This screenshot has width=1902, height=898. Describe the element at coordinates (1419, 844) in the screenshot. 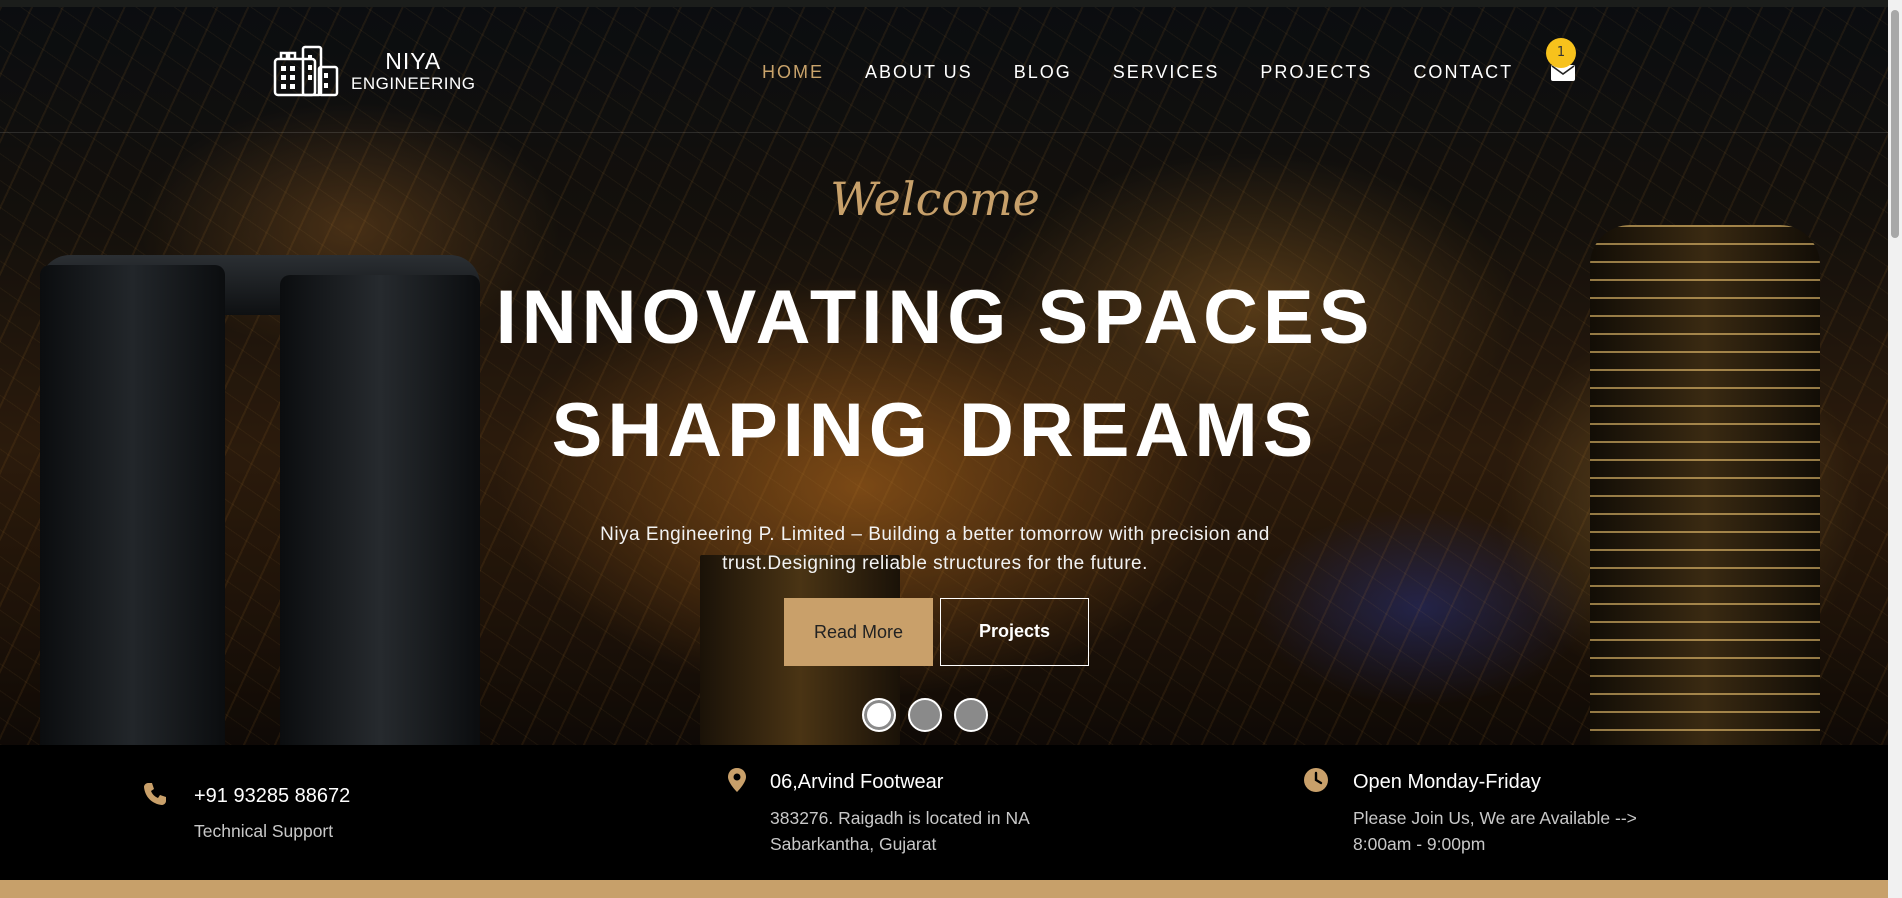

I see `hours-line-2: 8:00am - 9:00pm` at that location.